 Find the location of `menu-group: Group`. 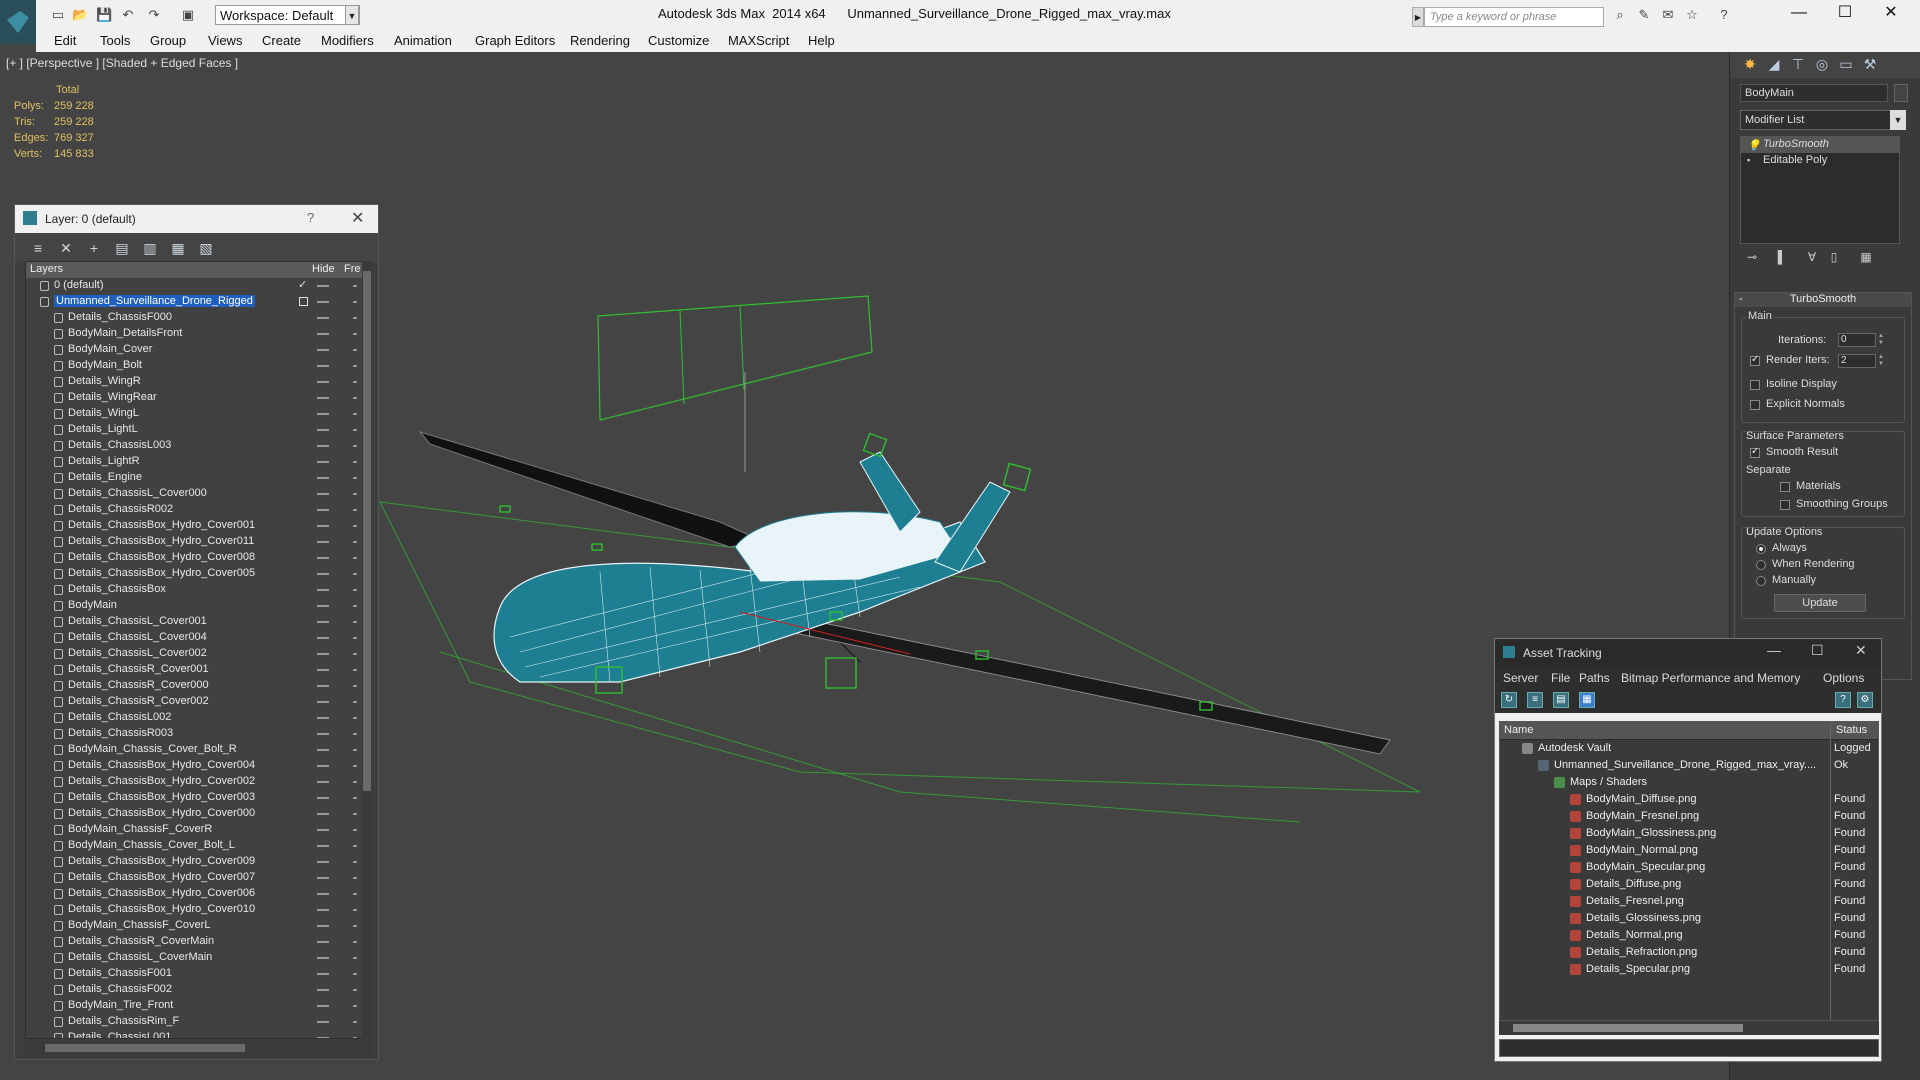

menu-group: Group is located at coordinates (168, 40).